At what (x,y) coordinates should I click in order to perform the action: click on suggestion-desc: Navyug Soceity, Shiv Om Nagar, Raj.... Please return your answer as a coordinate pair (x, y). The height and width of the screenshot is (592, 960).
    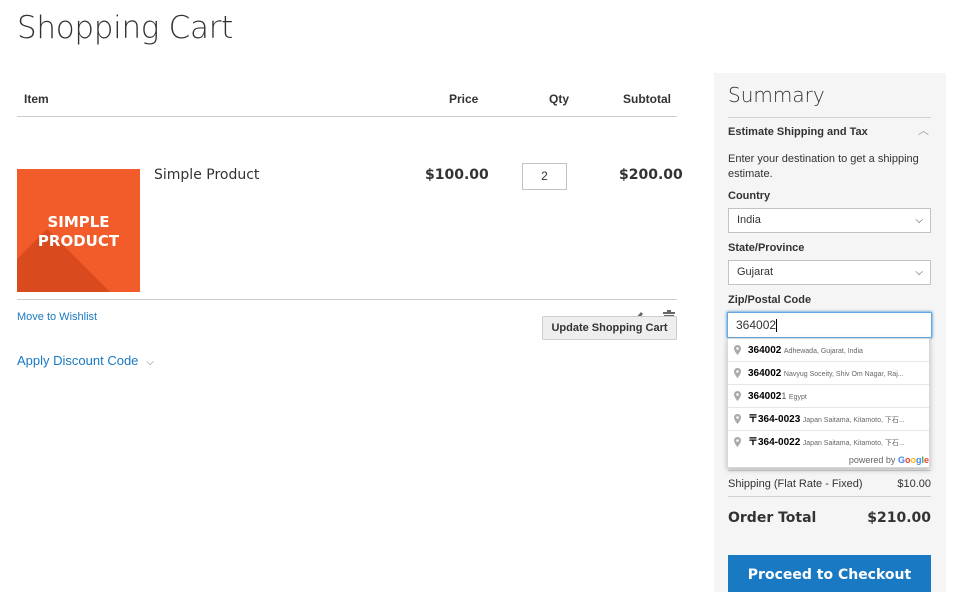
    Looking at the image, I should click on (843, 374).